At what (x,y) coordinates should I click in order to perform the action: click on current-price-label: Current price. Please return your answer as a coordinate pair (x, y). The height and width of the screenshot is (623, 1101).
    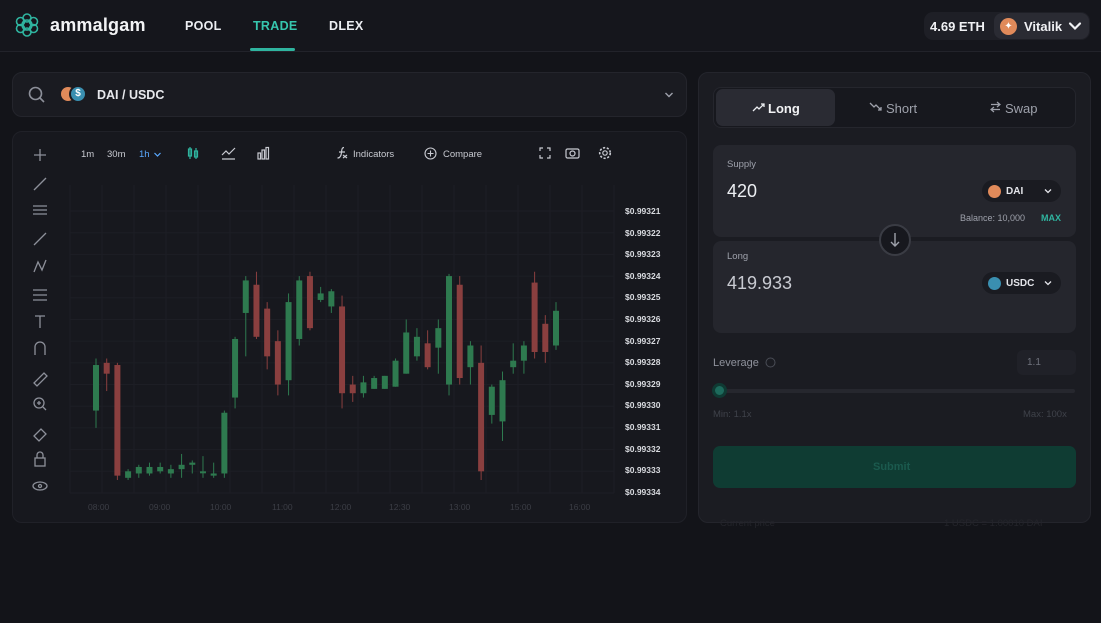
    Looking at the image, I should click on (747, 523).